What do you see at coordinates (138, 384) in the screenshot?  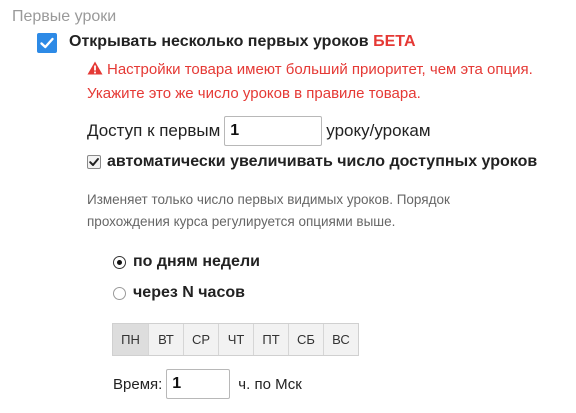 I see `time-label: Время:` at bounding box center [138, 384].